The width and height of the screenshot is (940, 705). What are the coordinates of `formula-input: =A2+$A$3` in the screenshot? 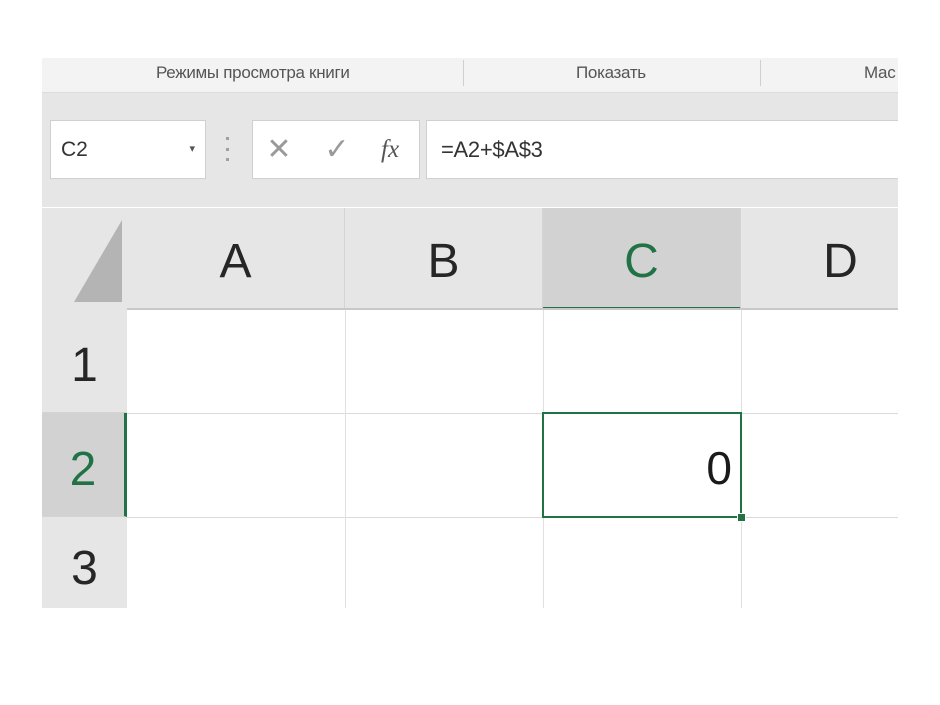 It's located at (662, 149).